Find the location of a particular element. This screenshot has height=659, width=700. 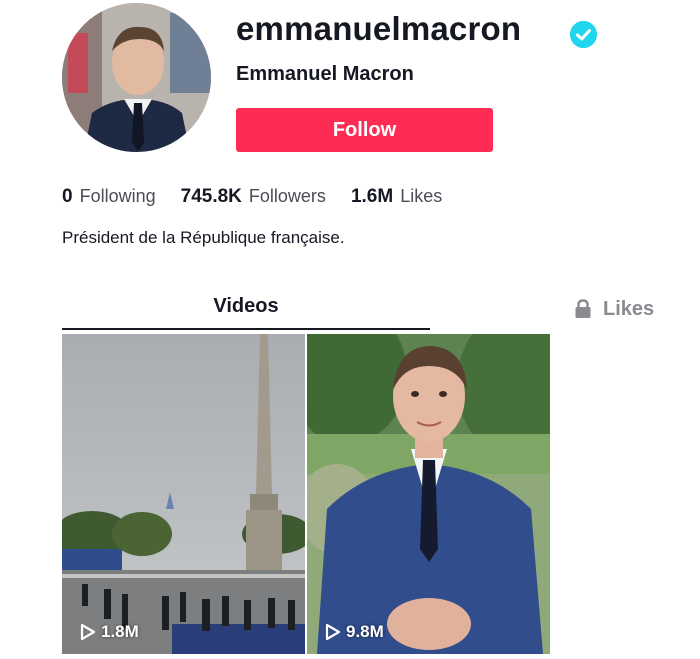

avatar is located at coordinates (136, 77).